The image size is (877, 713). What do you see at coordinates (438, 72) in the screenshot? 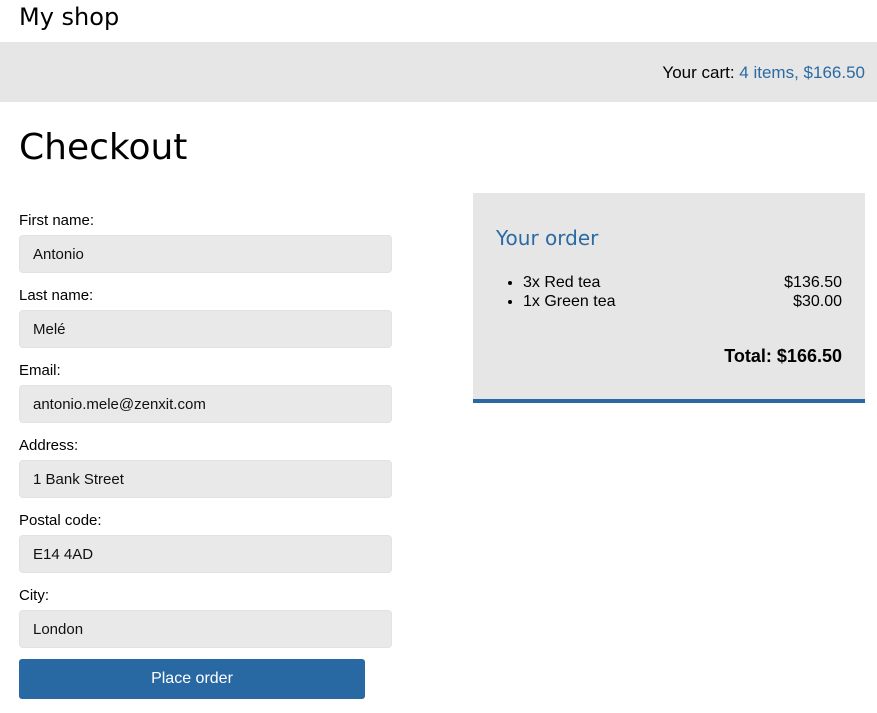
I see `cart-bar: Your cart: 4 items, $166.50` at bounding box center [438, 72].